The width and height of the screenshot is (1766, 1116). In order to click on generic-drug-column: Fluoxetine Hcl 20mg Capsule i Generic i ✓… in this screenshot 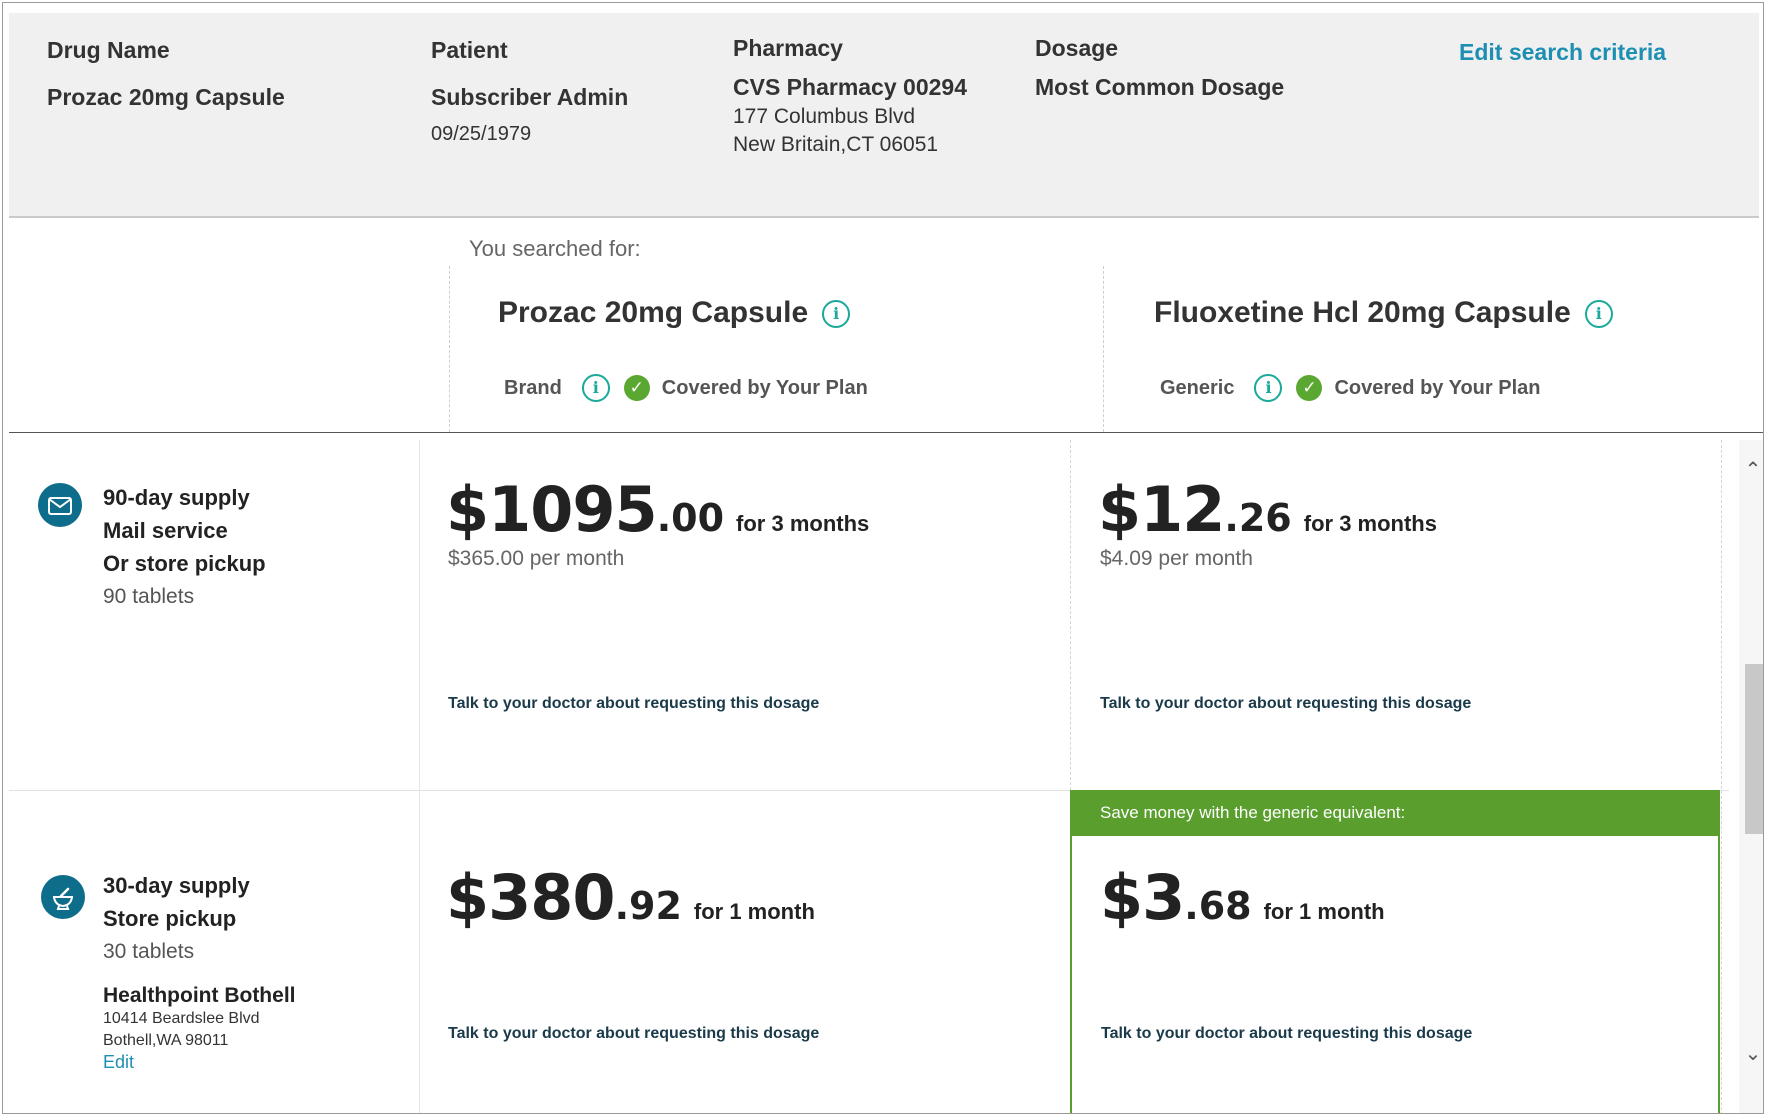, I will do `click(1428, 349)`.